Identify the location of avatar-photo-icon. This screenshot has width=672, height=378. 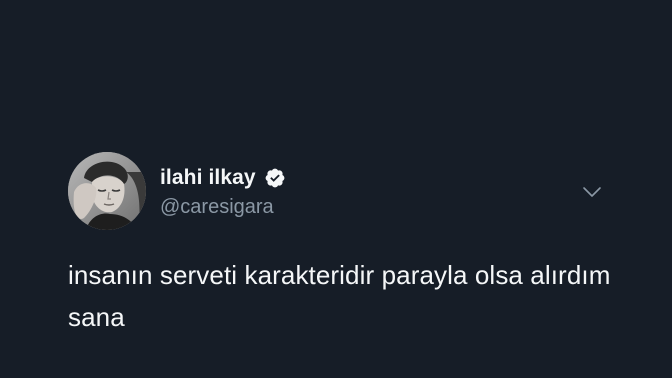
(107, 191).